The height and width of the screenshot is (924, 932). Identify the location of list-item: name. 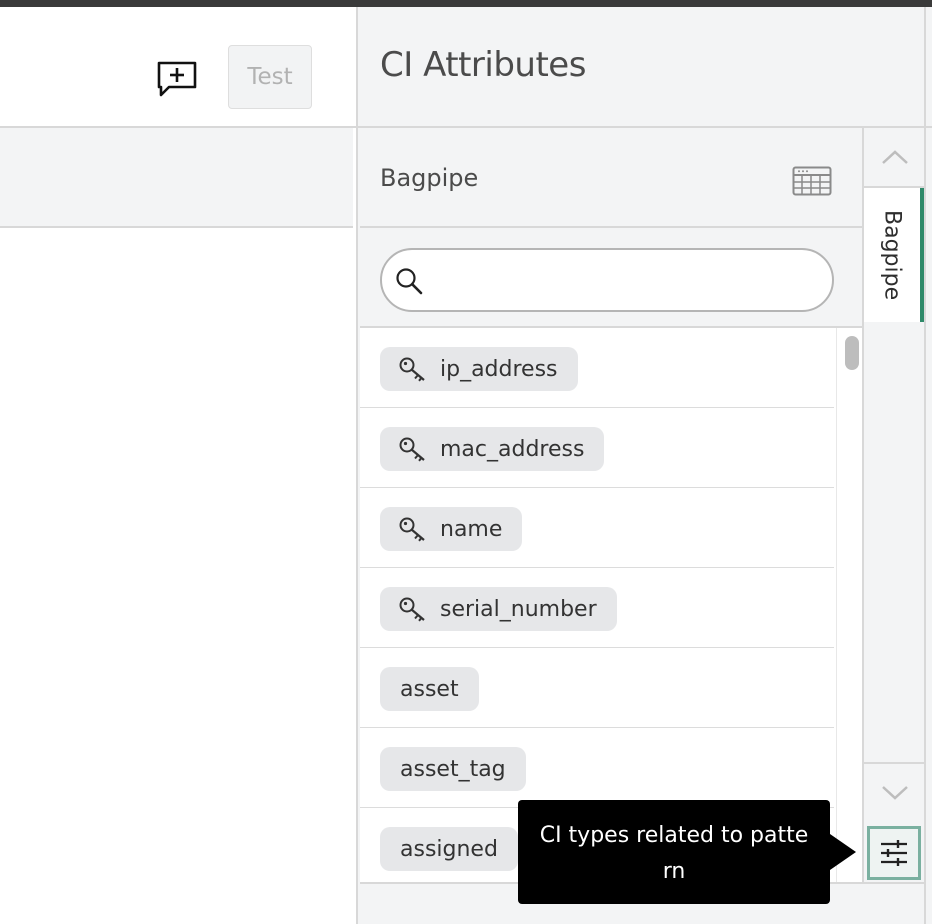
(597, 528).